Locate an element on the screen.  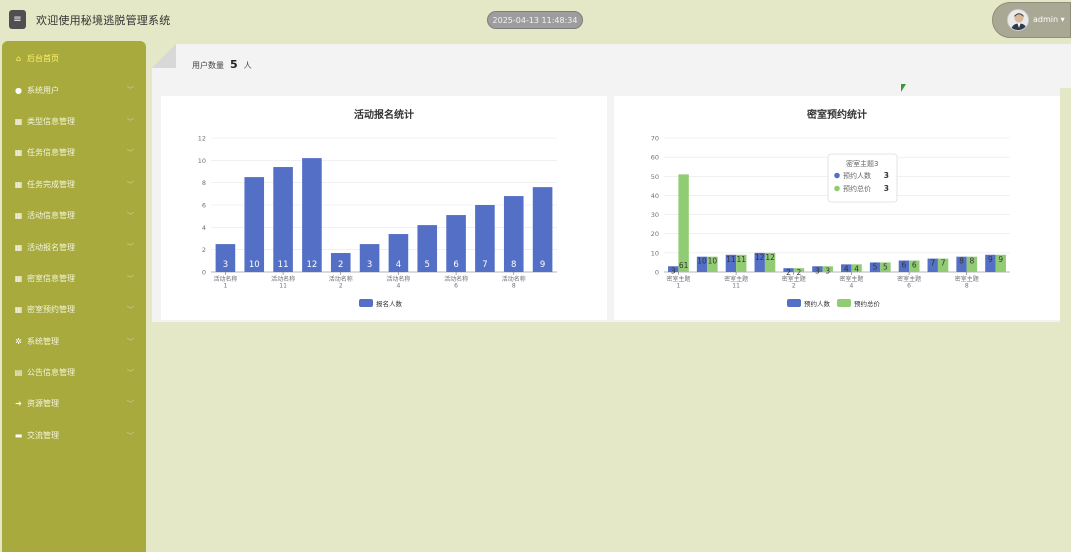
gear-icon: ✲ is located at coordinates (18, 341).